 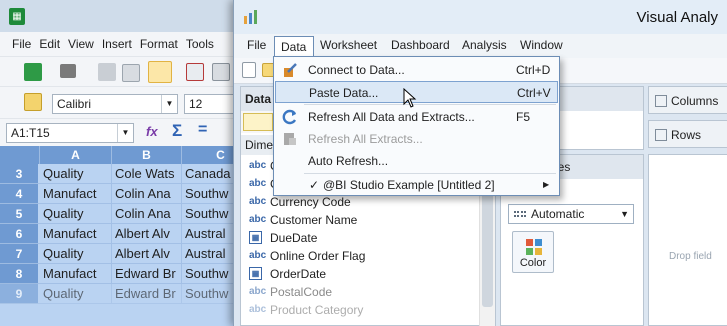 I want to click on menu-data: Data, so click(x=294, y=47).